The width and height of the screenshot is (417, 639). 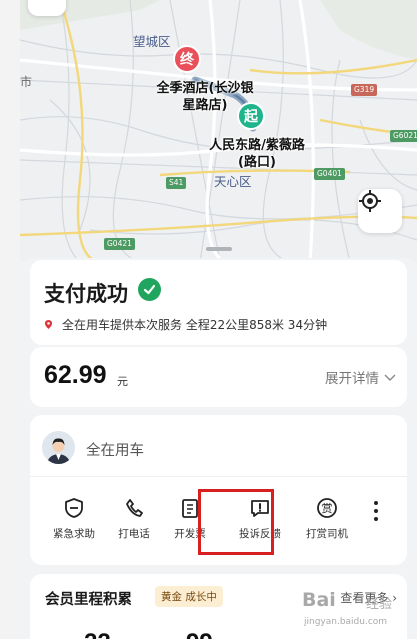 I want to click on watermark-brand: Bai, so click(x=319, y=600).